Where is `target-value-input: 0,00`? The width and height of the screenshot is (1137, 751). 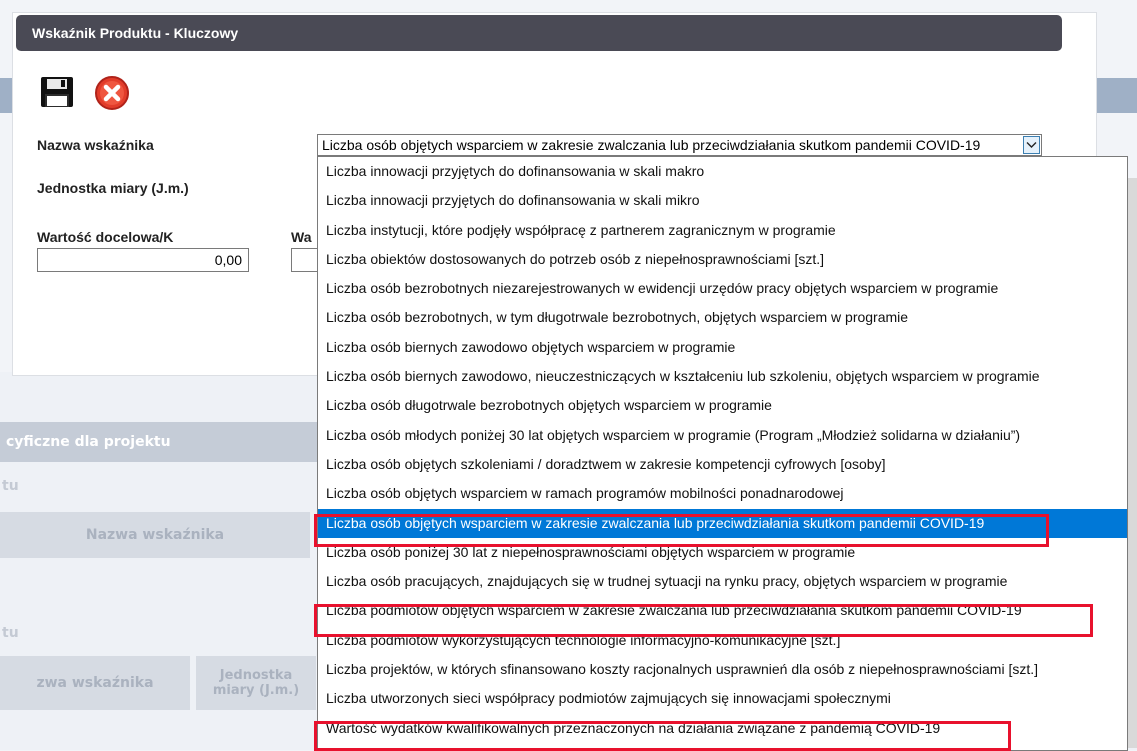
target-value-input: 0,00 is located at coordinates (143, 260).